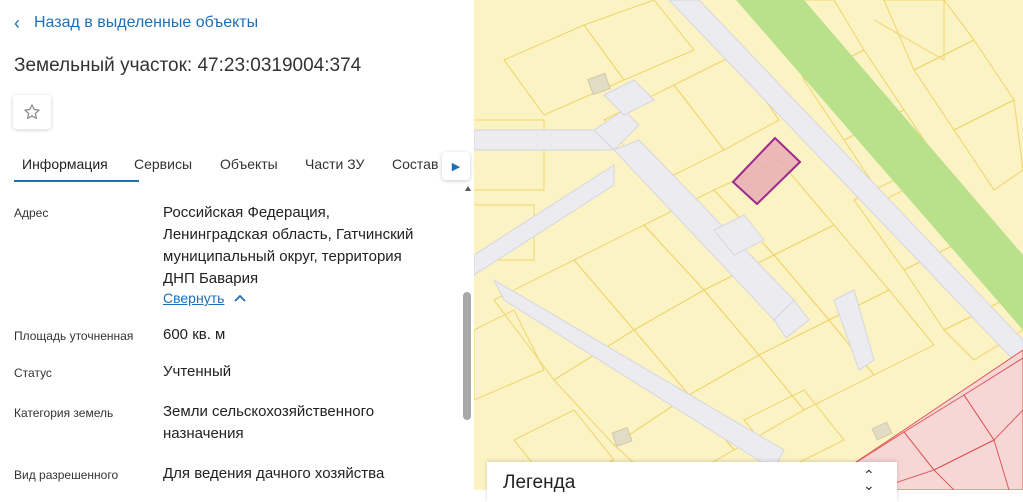 The image size is (1023, 502). What do you see at coordinates (33, 373) in the screenshot?
I see `status-label: Статус` at bounding box center [33, 373].